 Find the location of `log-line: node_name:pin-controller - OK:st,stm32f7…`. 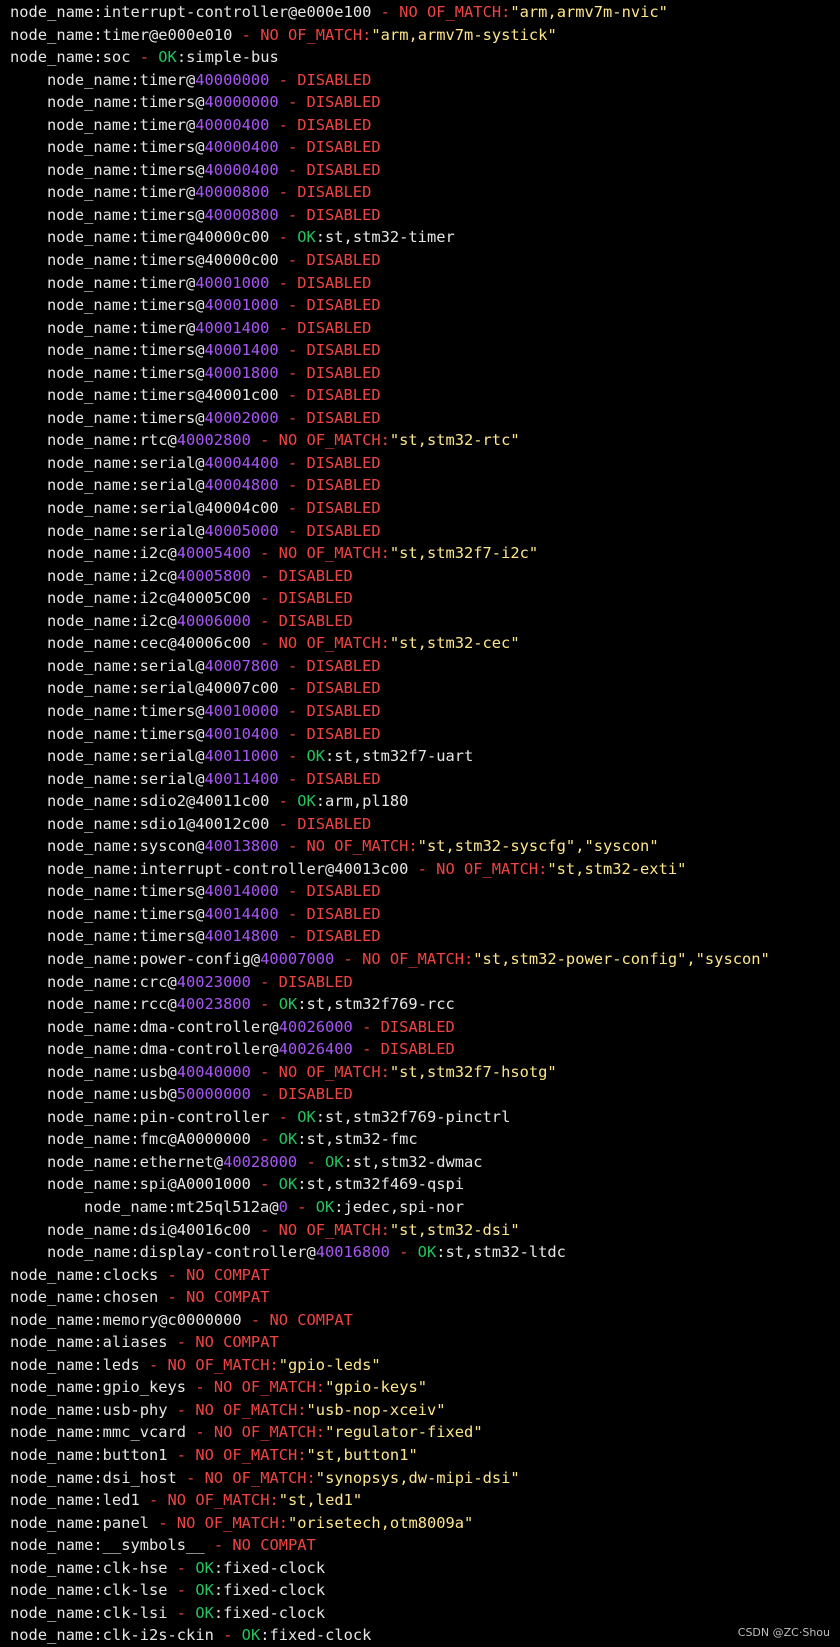

log-line: node_name:pin-controller - OK:st,stm32f7… is located at coordinates (425, 1117).